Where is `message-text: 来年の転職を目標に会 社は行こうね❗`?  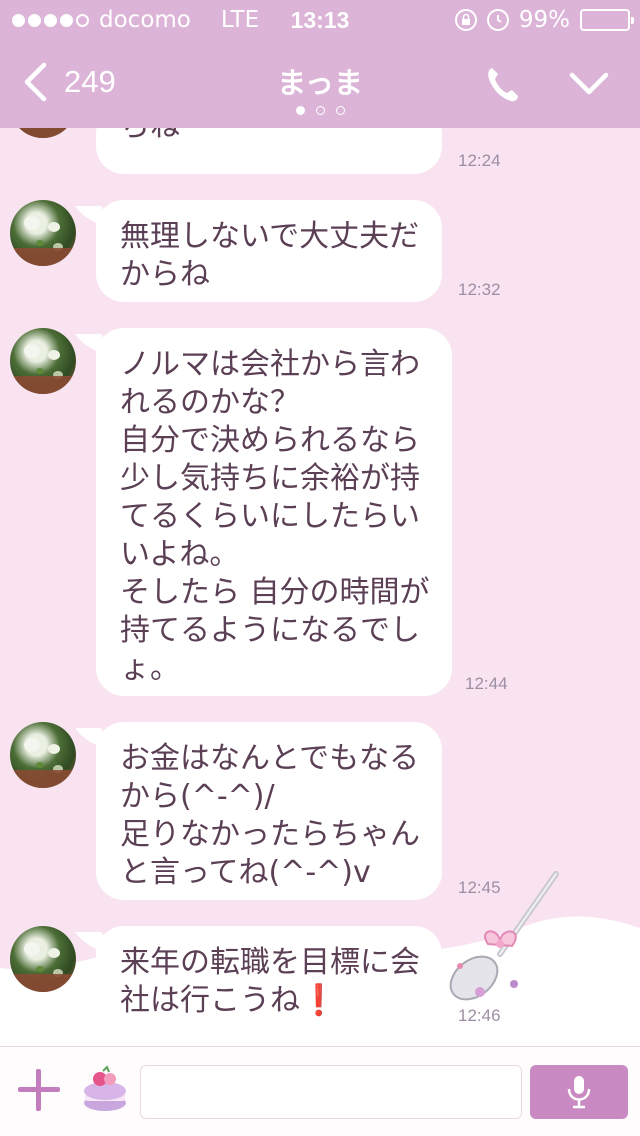
message-text: 来年の転職を目標に会 社は行こうね❗ is located at coordinates (270, 981).